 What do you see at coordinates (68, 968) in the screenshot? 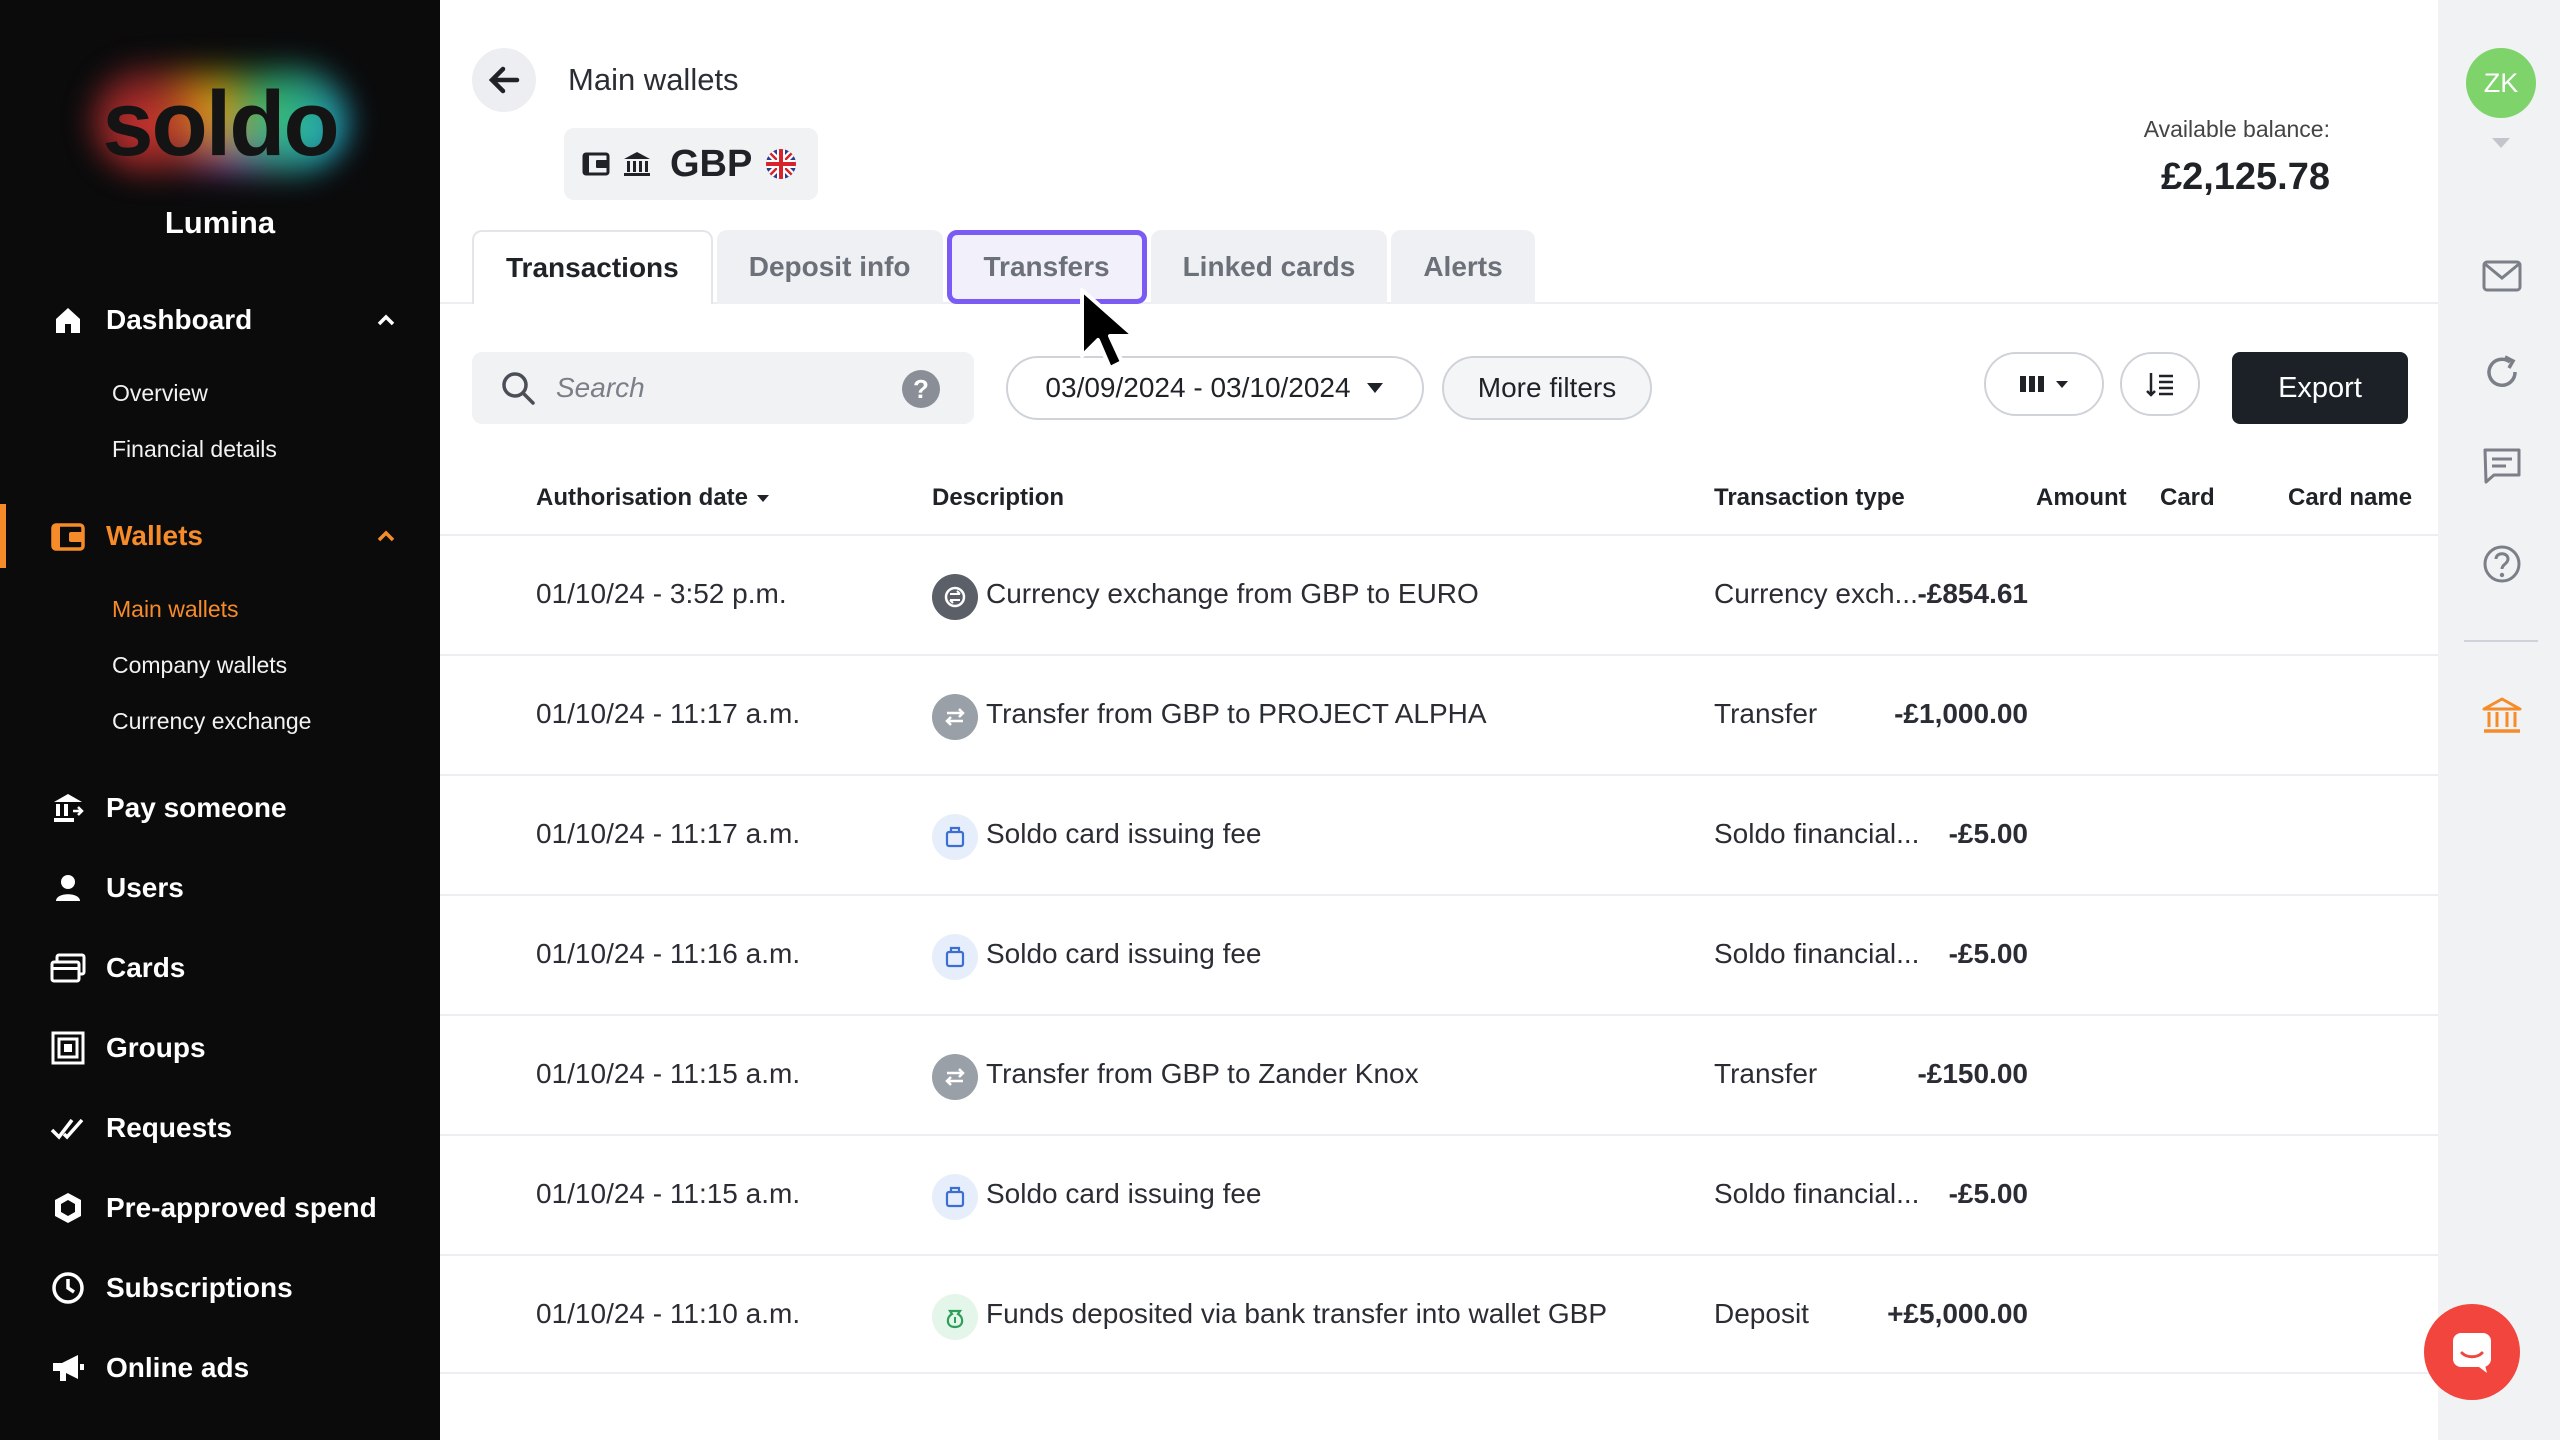
I see `cards-icon` at bounding box center [68, 968].